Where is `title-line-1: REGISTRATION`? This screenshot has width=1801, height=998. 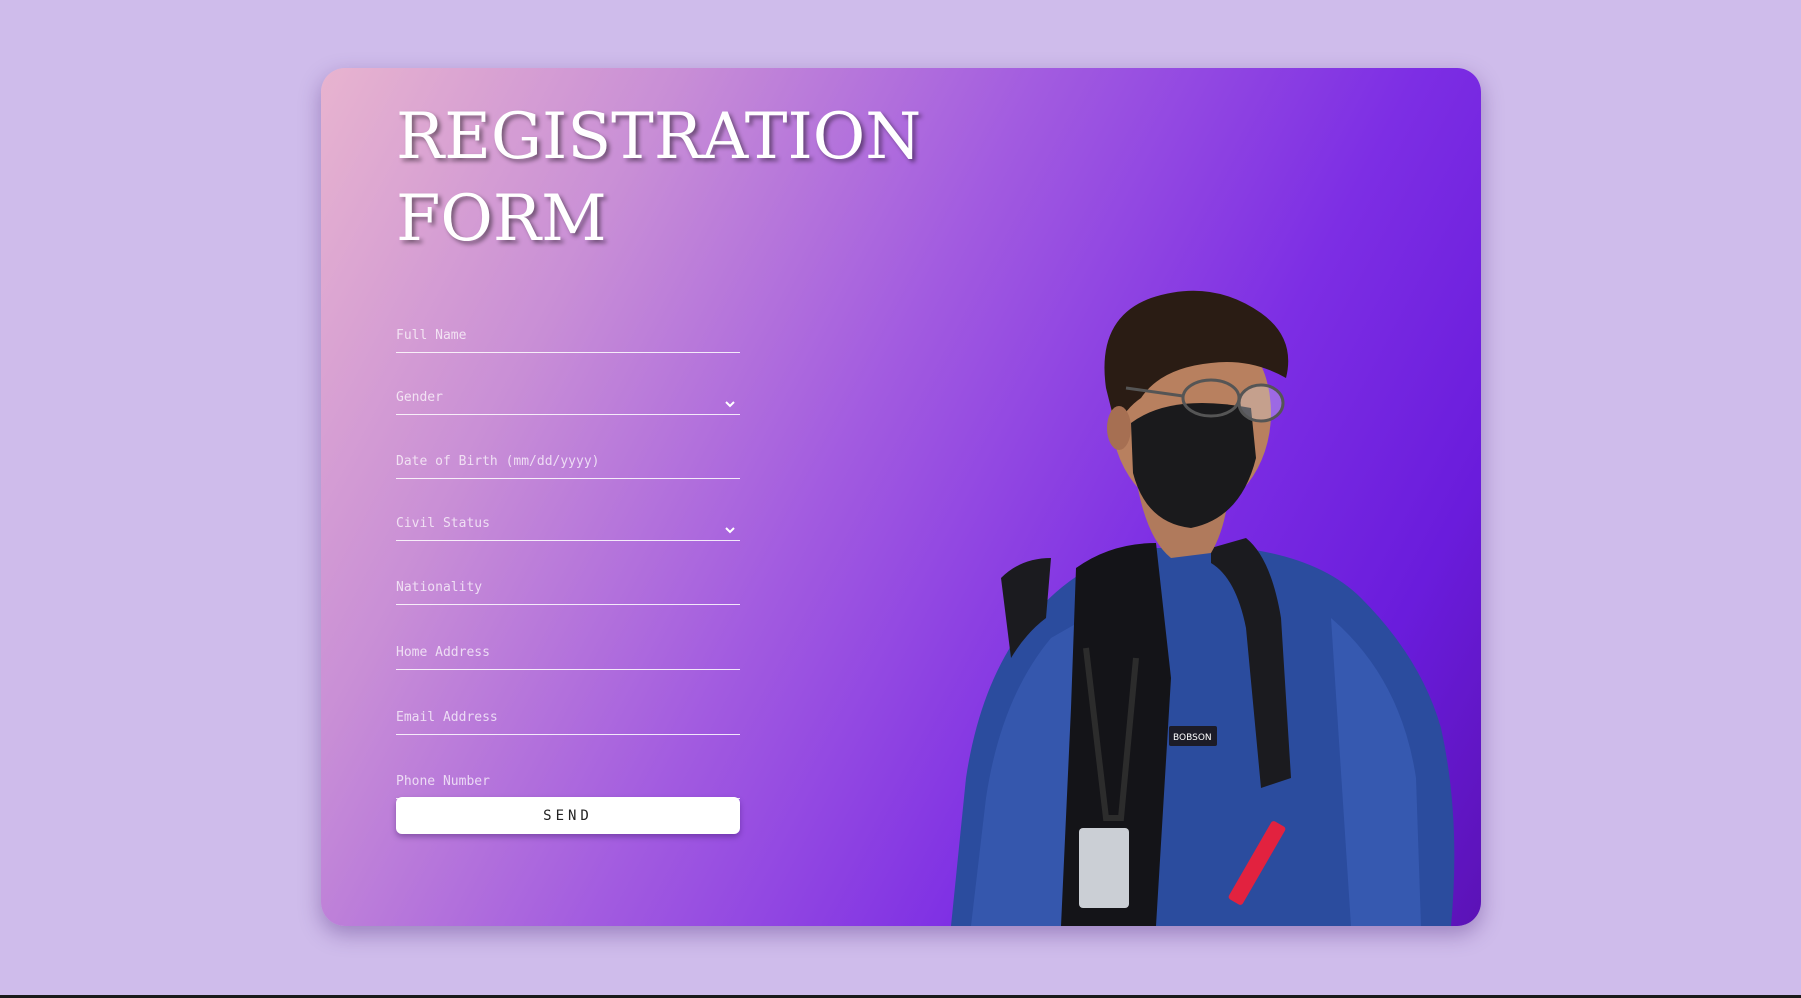
title-line-1: REGISTRATION is located at coordinates (659, 137).